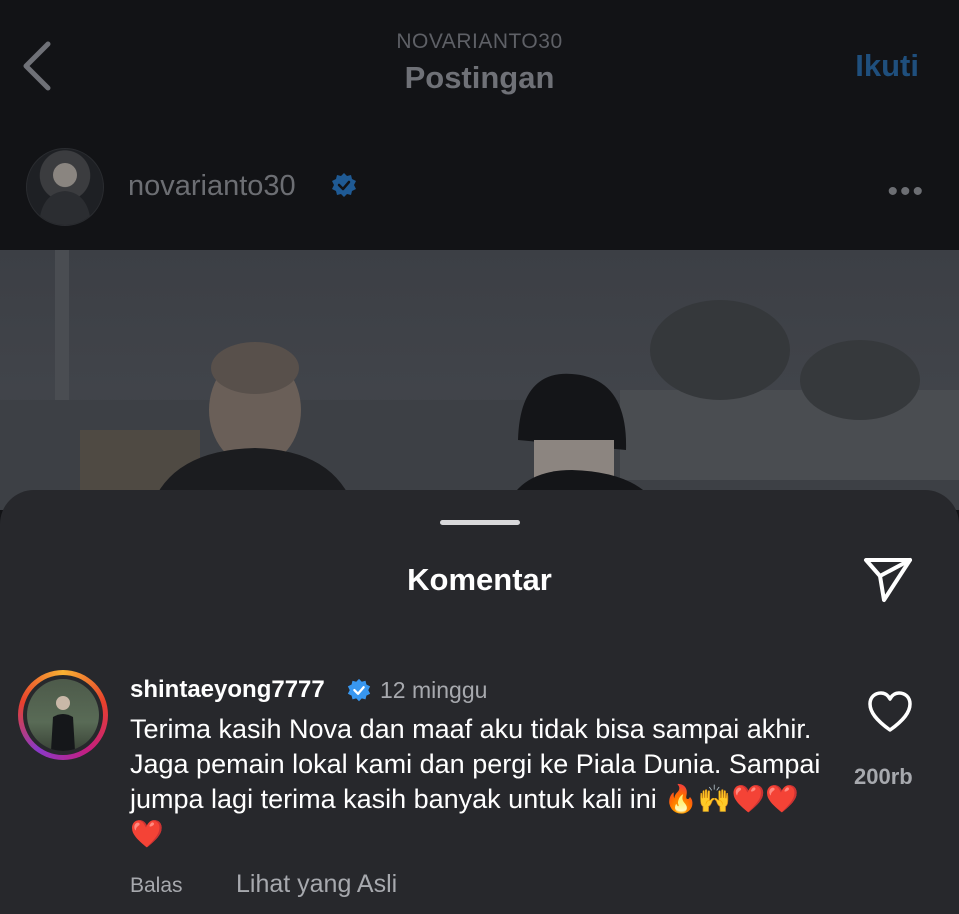 The width and height of the screenshot is (959, 914). Describe the element at coordinates (227, 690) in the screenshot. I see `commenter-username: shintaeyong7777` at that location.